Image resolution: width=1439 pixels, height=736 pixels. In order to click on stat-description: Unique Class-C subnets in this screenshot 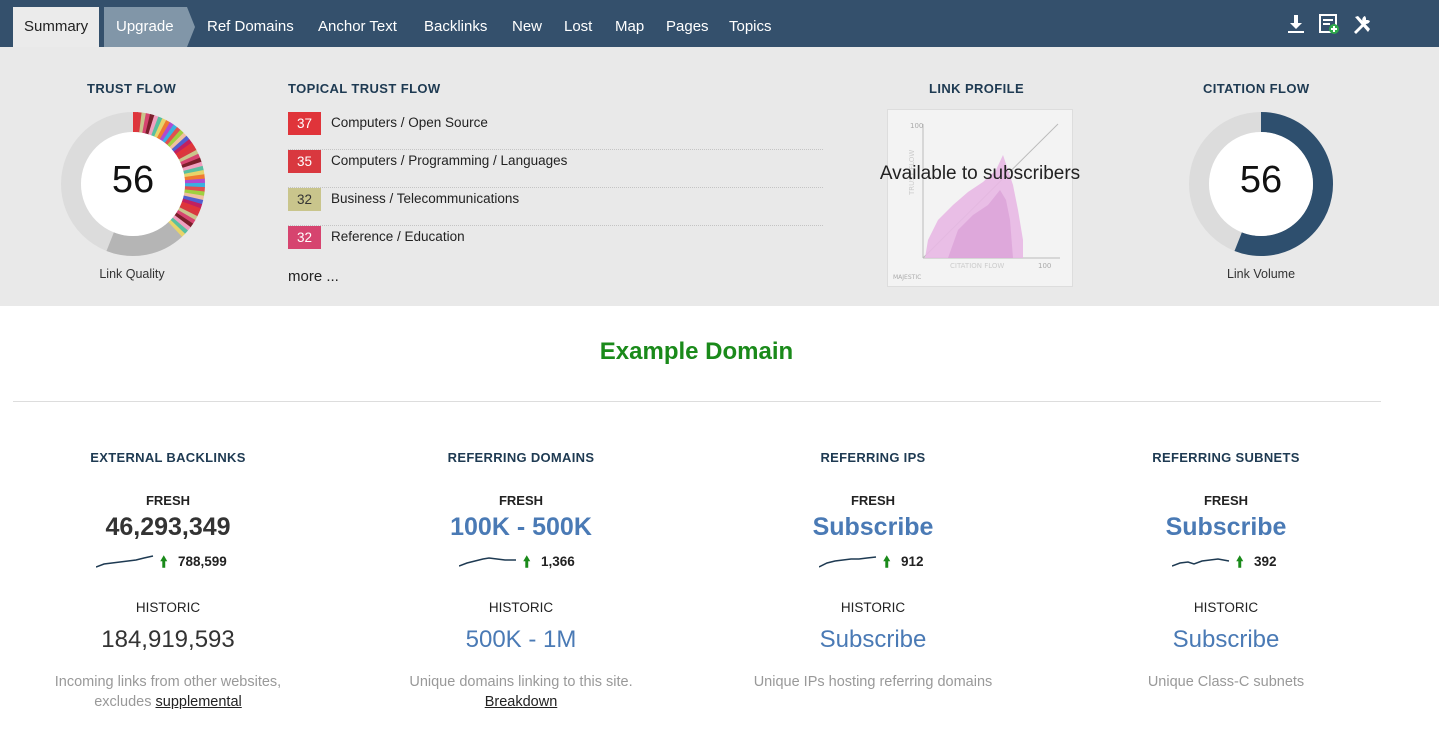, I will do `click(1226, 682)`.